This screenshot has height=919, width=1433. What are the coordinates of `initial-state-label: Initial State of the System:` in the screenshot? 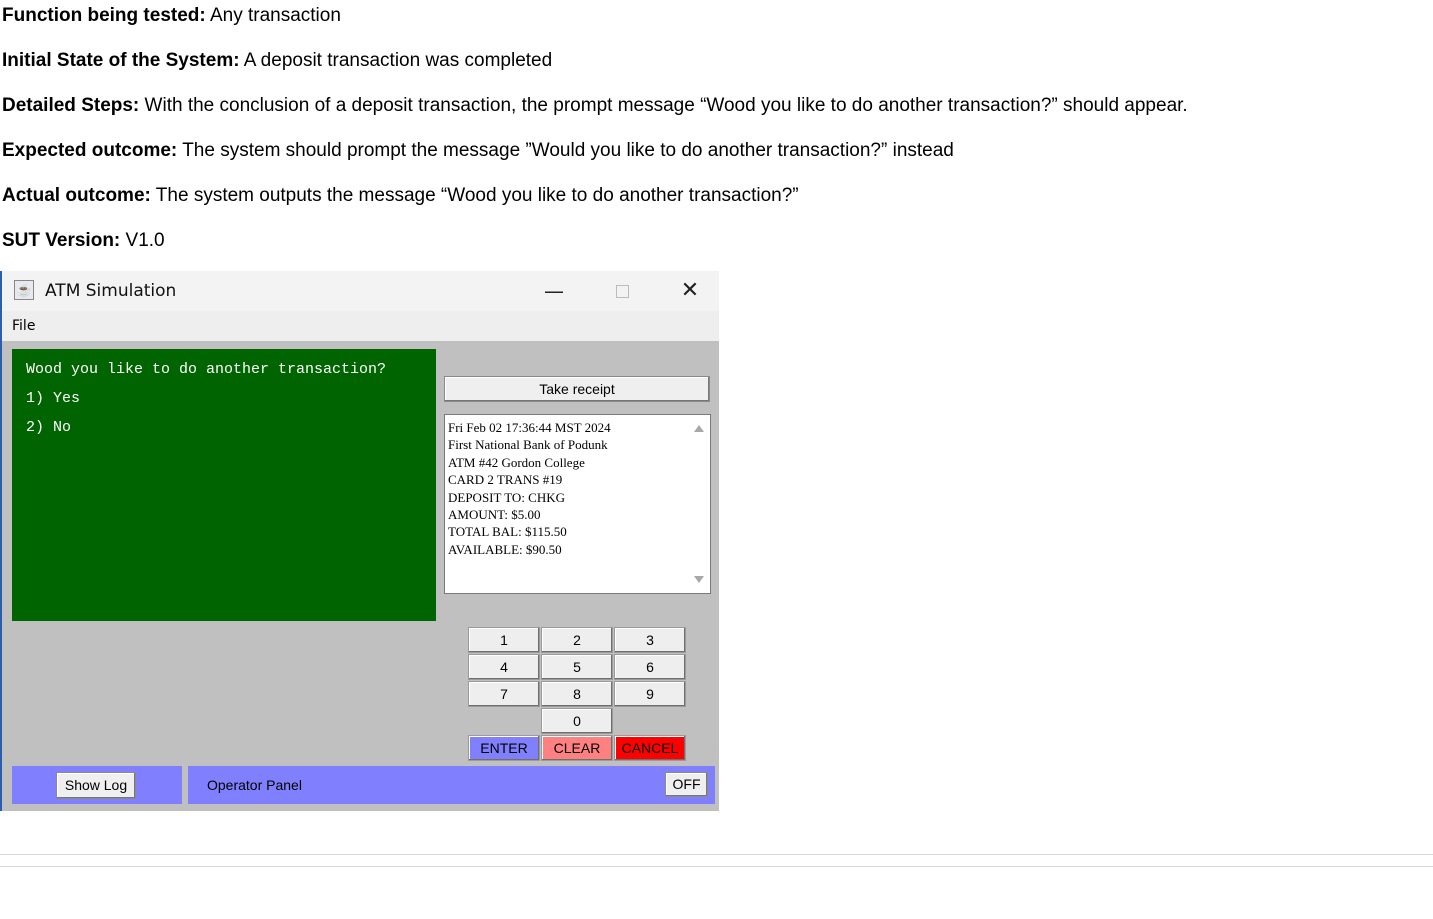 It's located at (121, 60).